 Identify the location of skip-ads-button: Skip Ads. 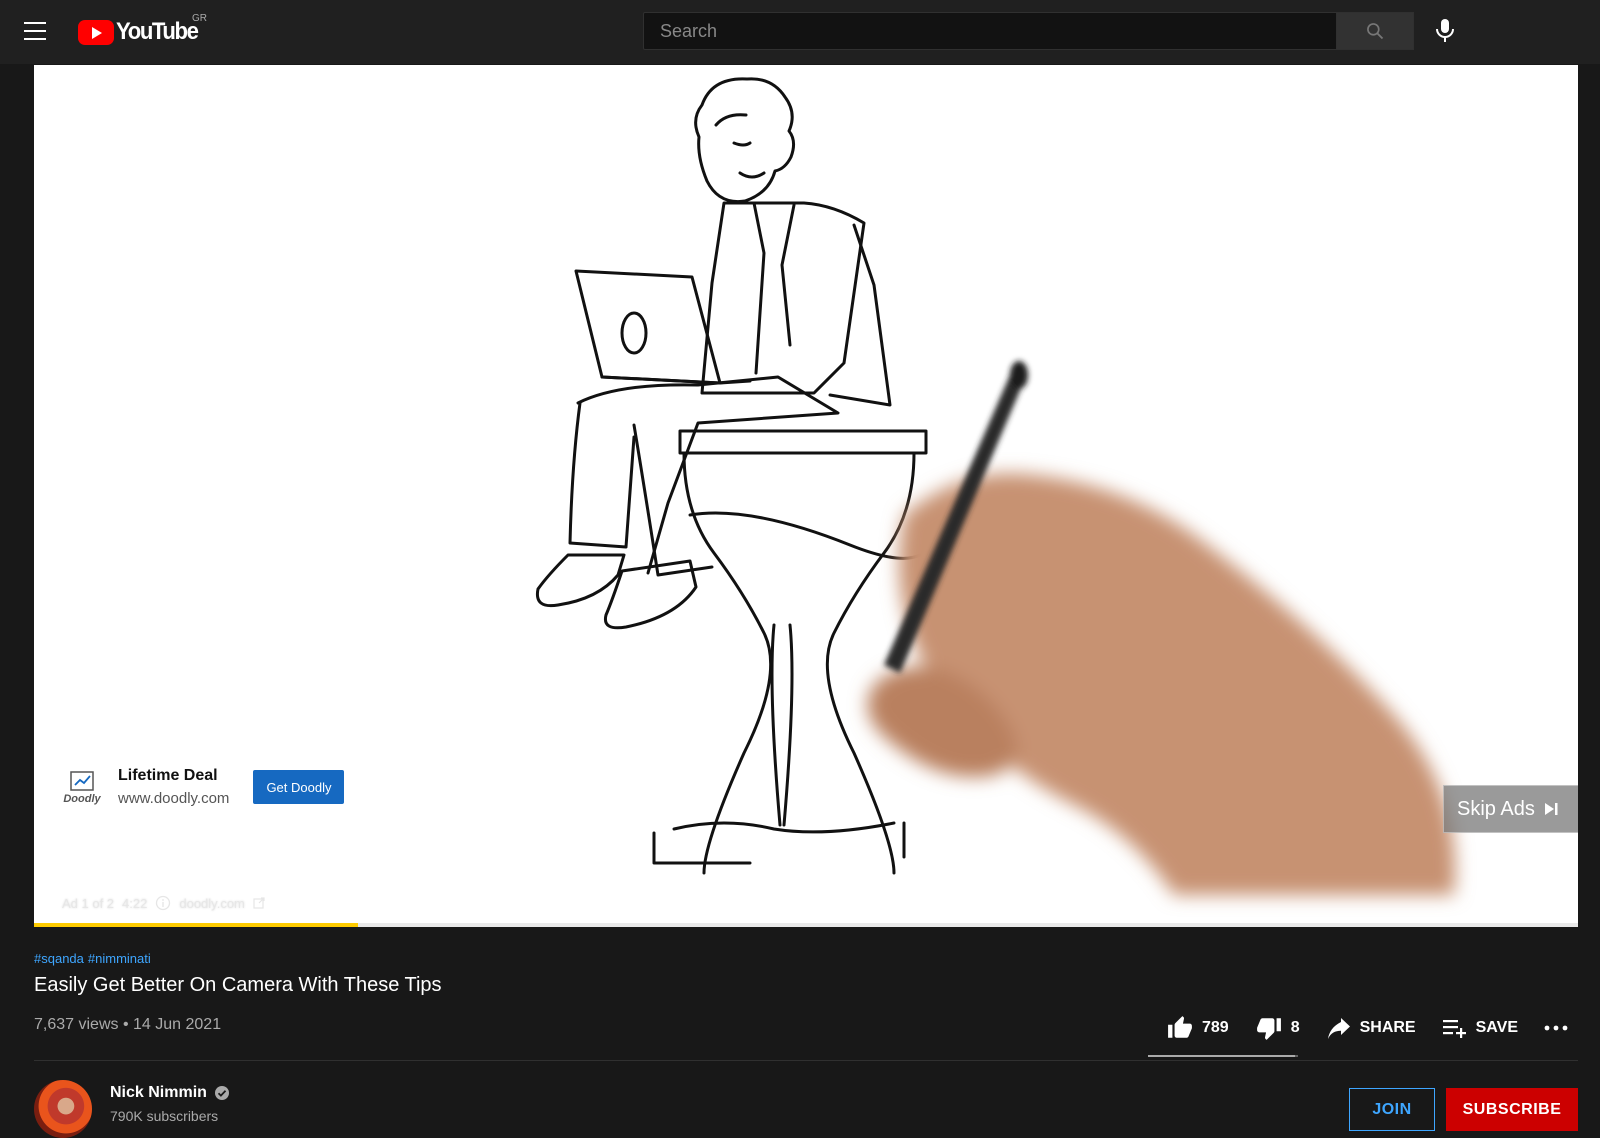
(1510, 809).